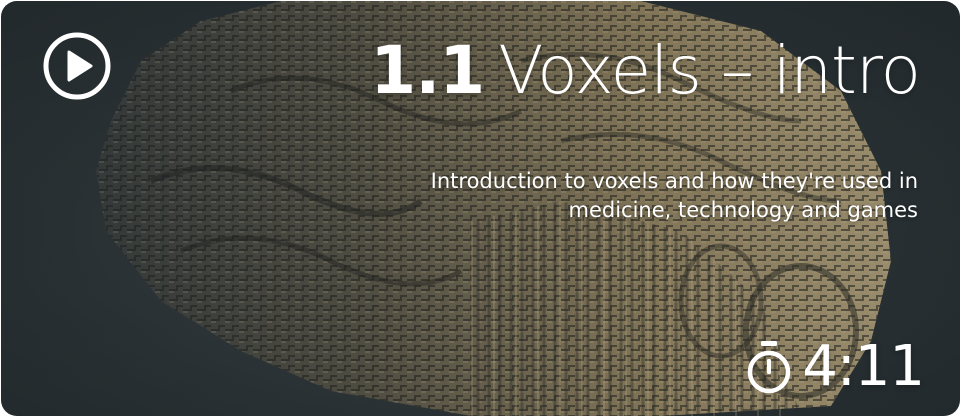 The width and height of the screenshot is (961, 417). Describe the element at coordinates (77, 66) in the screenshot. I see `play-circle-icon` at that location.